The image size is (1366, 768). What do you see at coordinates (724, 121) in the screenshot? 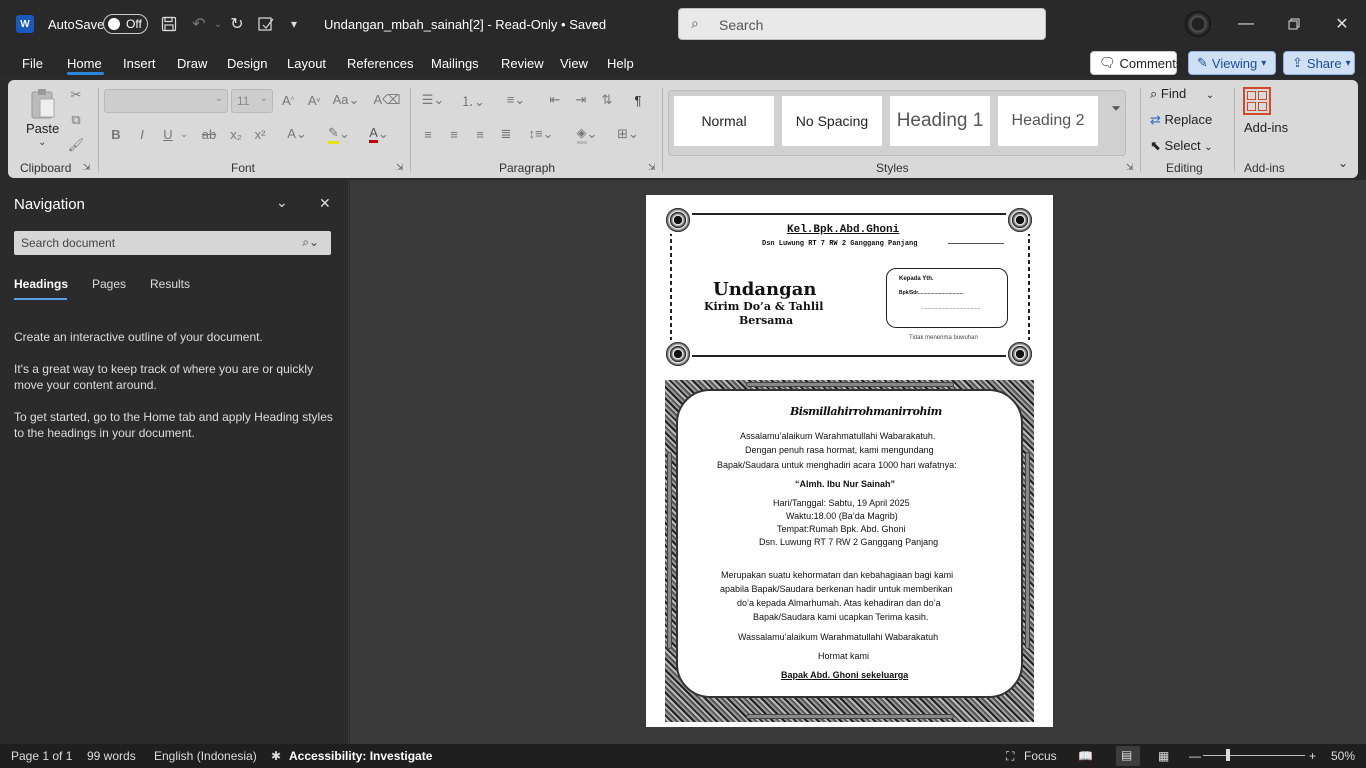
I see `style-normal: Normal` at bounding box center [724, 121].